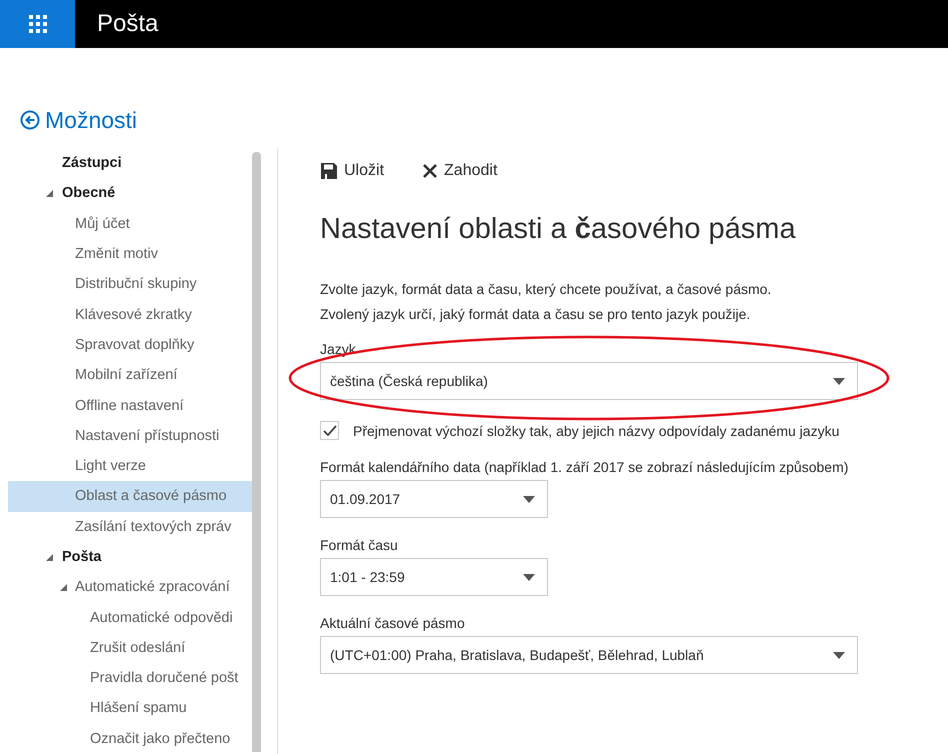 This screenshot has width=948, height=754. I want to click on tree-heading: Zástupci, so click(92, 163).